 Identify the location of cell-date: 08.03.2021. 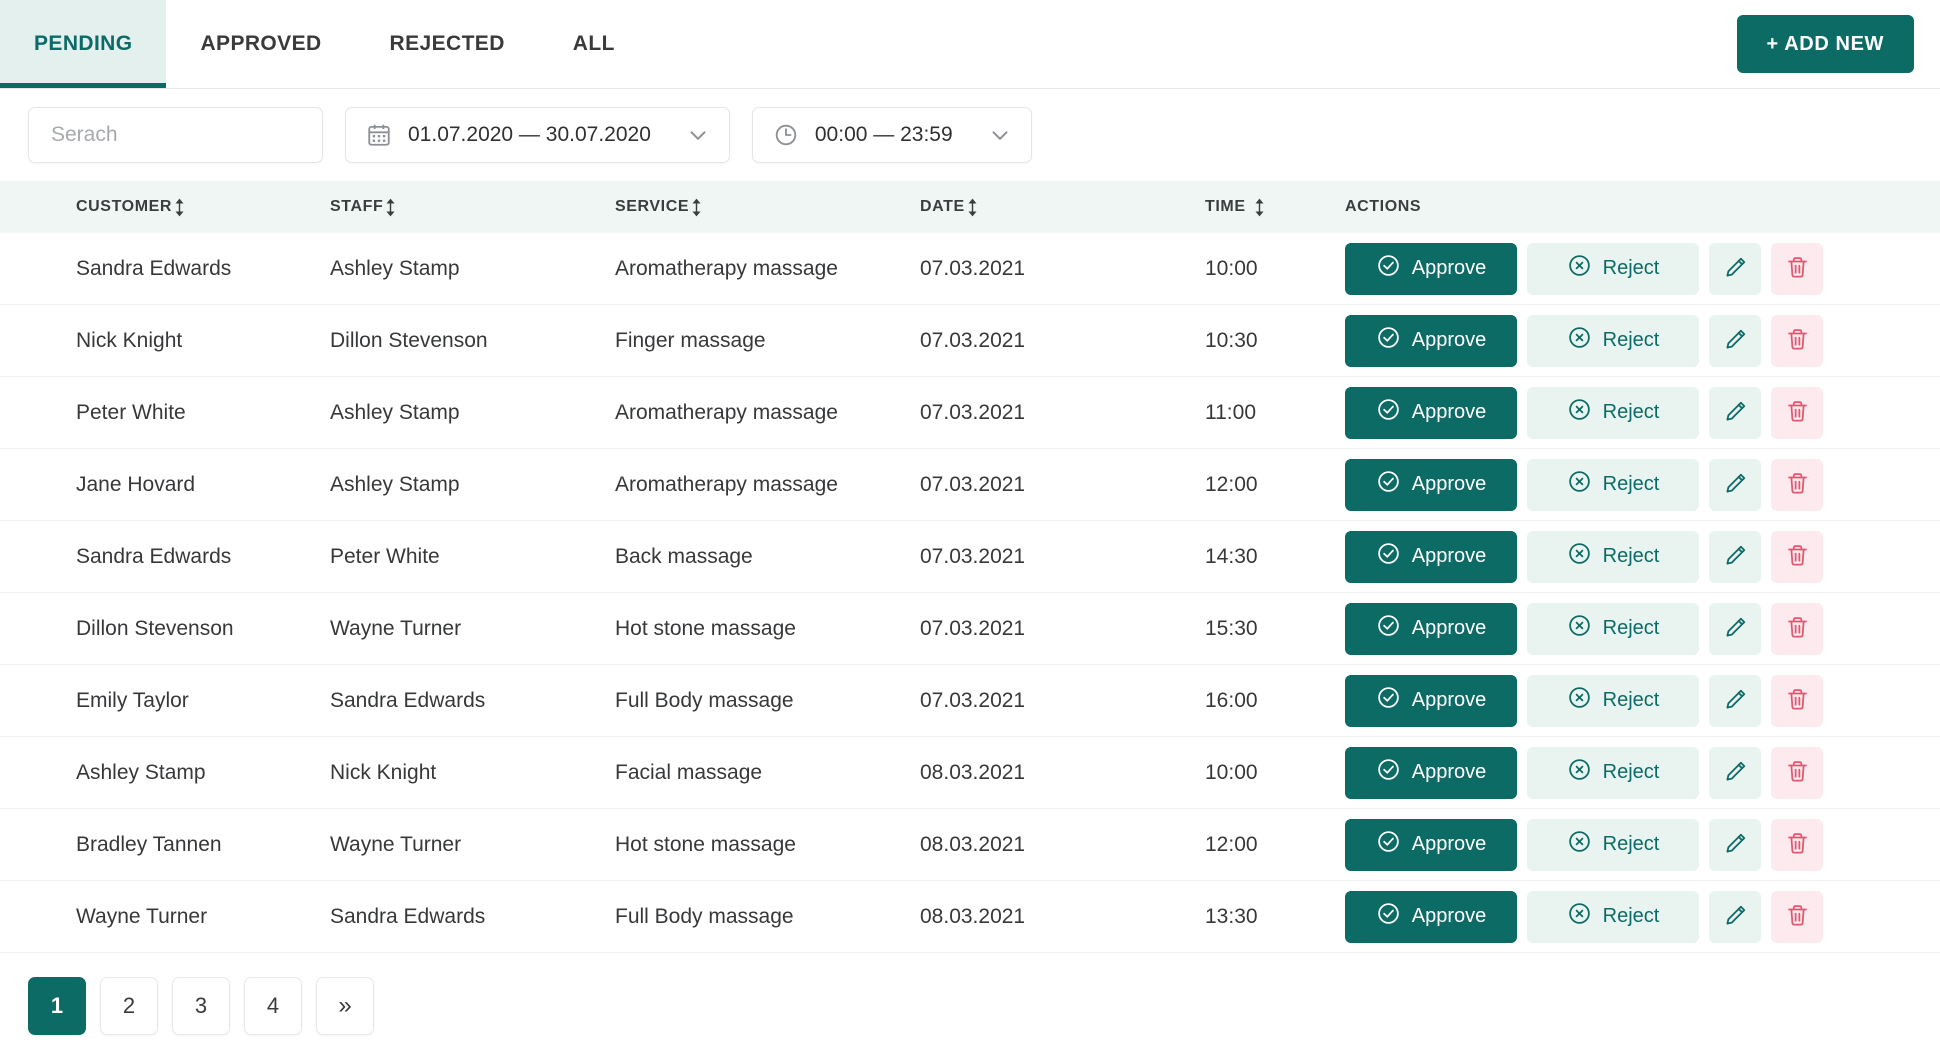
(973, 772).